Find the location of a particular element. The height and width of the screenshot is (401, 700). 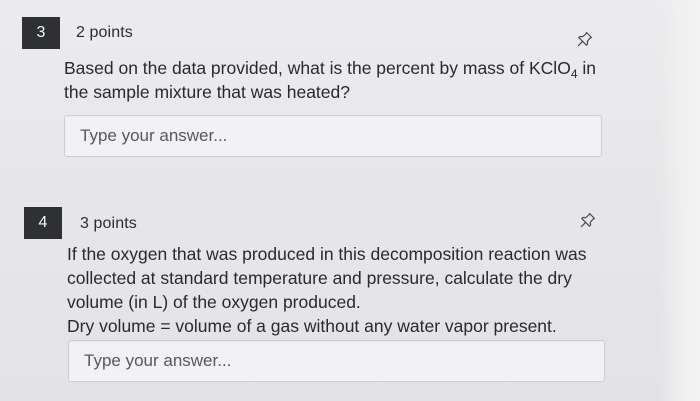

question-text-line: volume (in L) of the oxygen produced. is located at coordinates (214, 302).